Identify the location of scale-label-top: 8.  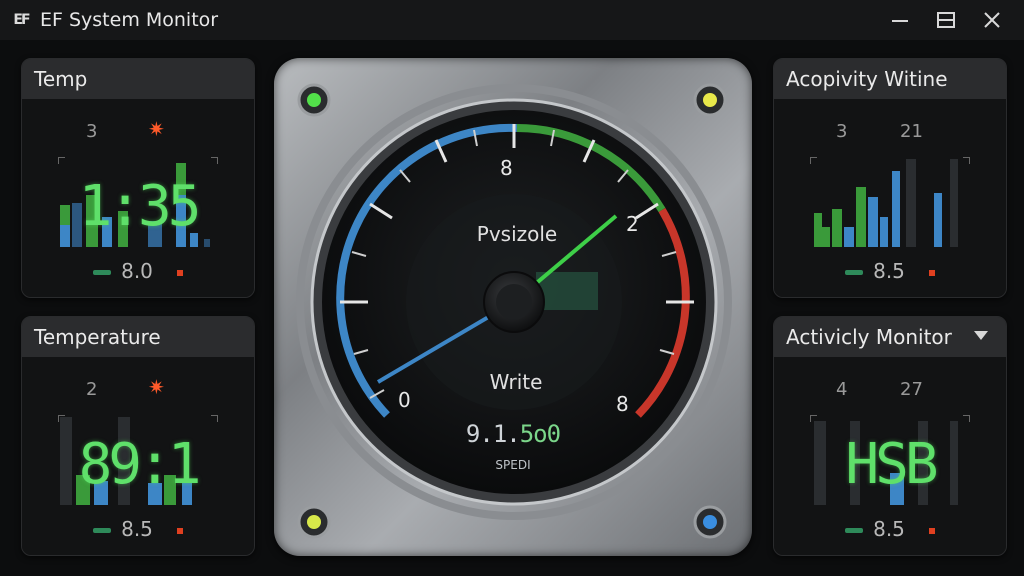
(506, 168).